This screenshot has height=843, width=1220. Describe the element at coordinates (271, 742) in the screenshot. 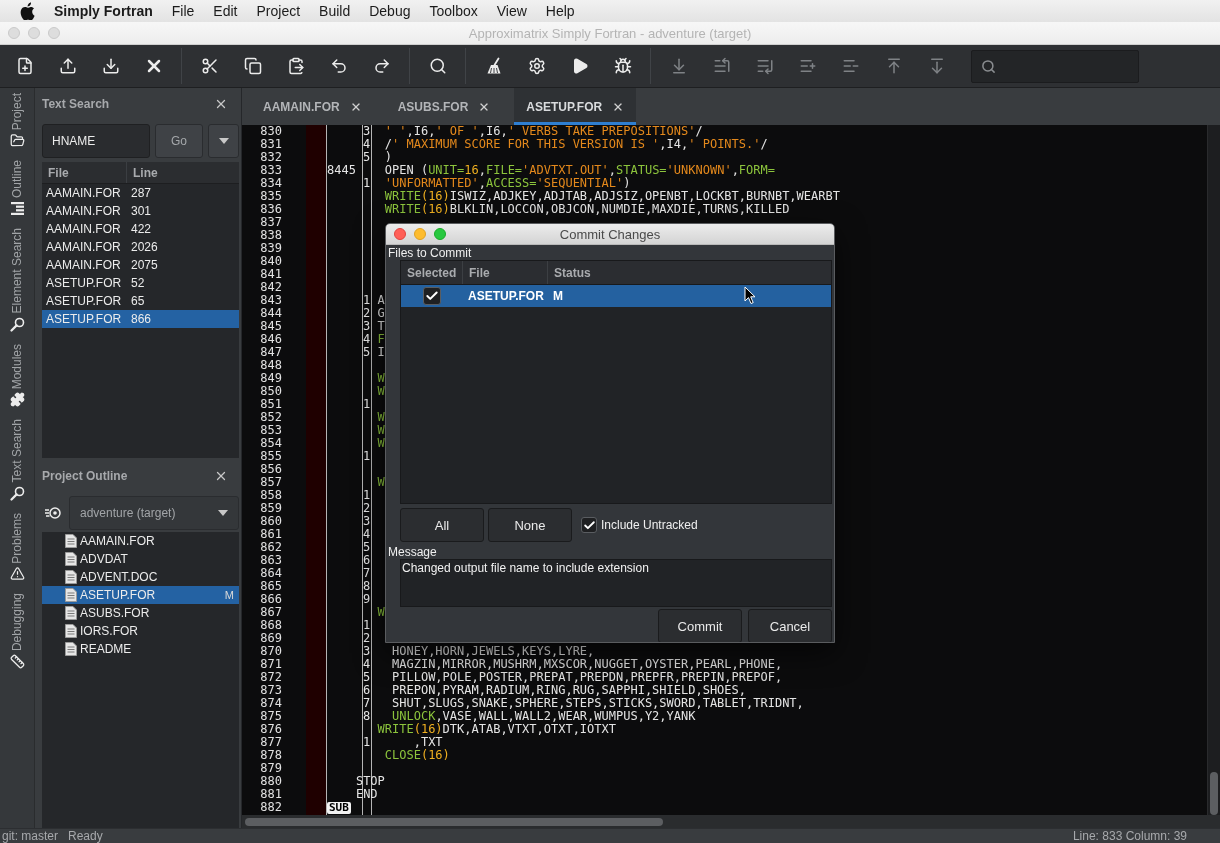

I see `line-number: 877` at that location.